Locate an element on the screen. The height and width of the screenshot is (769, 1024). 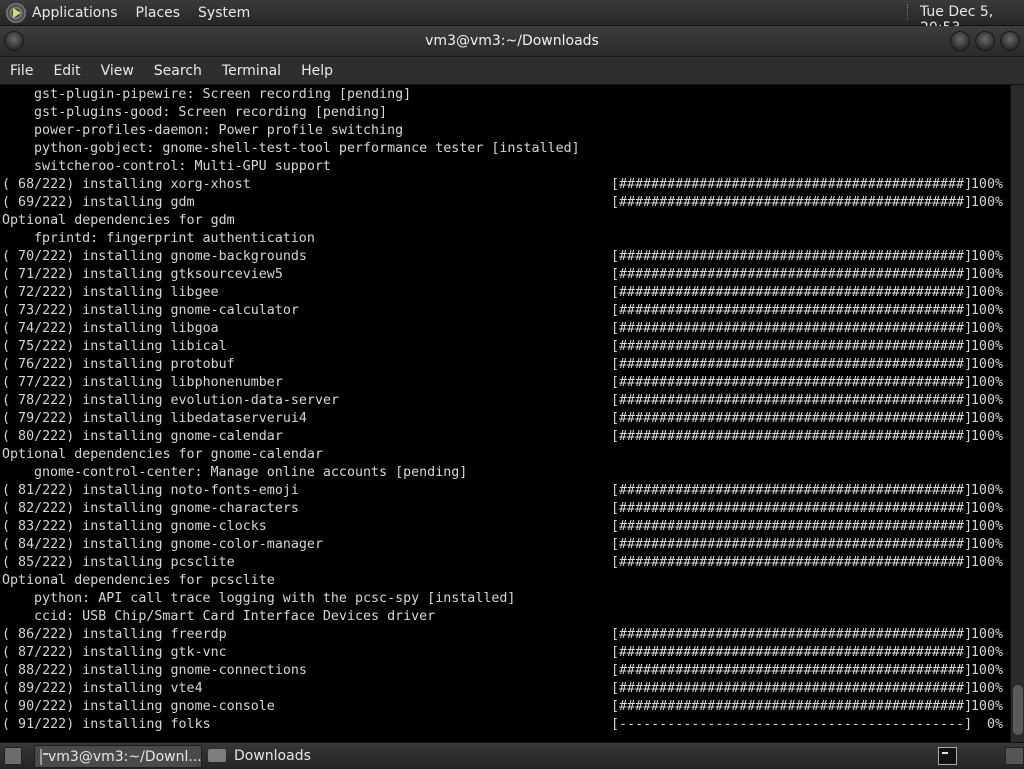
window-titlebar: vm3@vm3:~/Downloads is located at coordinates (512, 41).